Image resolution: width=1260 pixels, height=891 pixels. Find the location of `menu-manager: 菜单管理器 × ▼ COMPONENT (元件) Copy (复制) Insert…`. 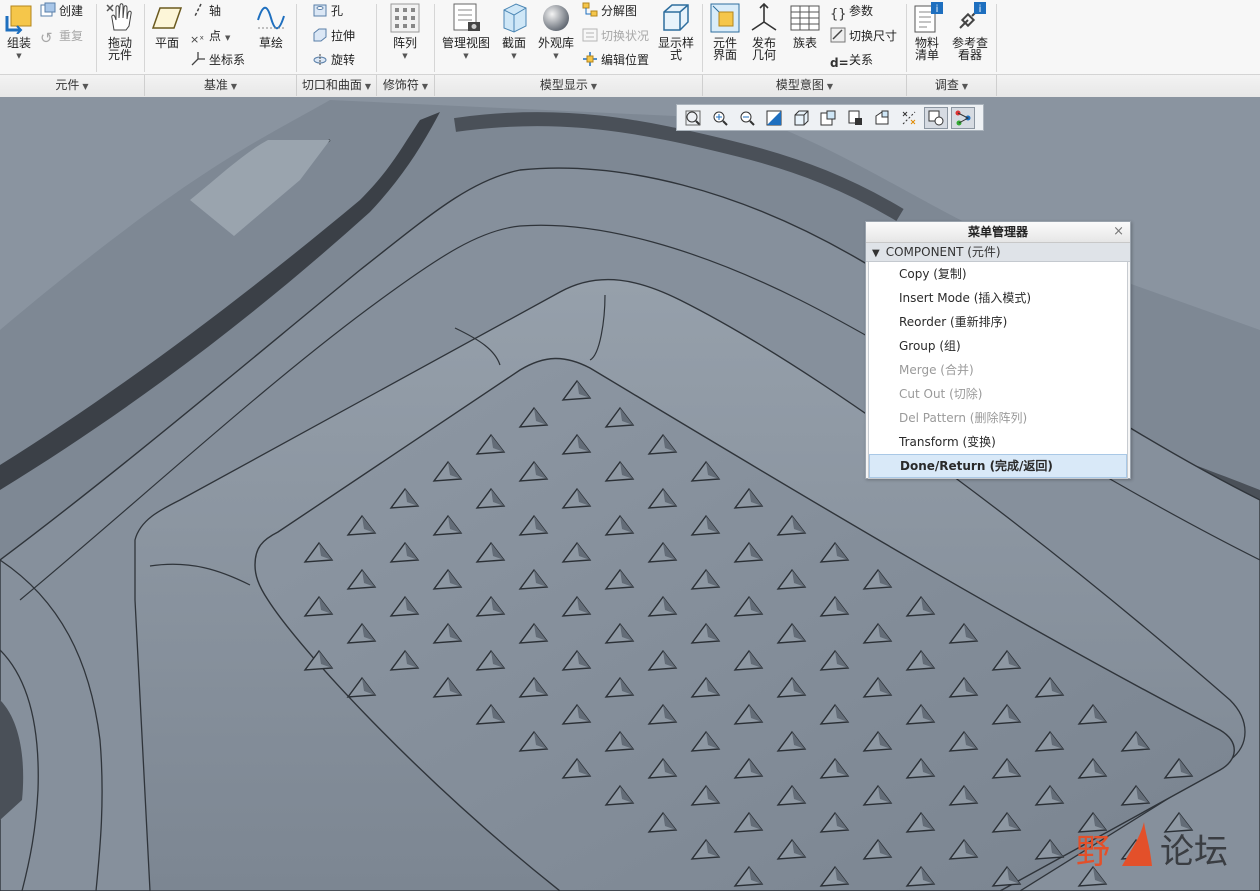

menu-manager: 菜单管理器 × ▼ COMPONENT (元件) Copy (复制) Insert… is located at coordinates (998, 350).